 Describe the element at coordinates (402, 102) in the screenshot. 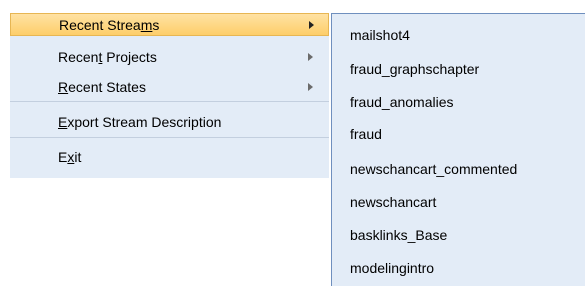

I see `submenu-item: fraud_anomalies` at that location.